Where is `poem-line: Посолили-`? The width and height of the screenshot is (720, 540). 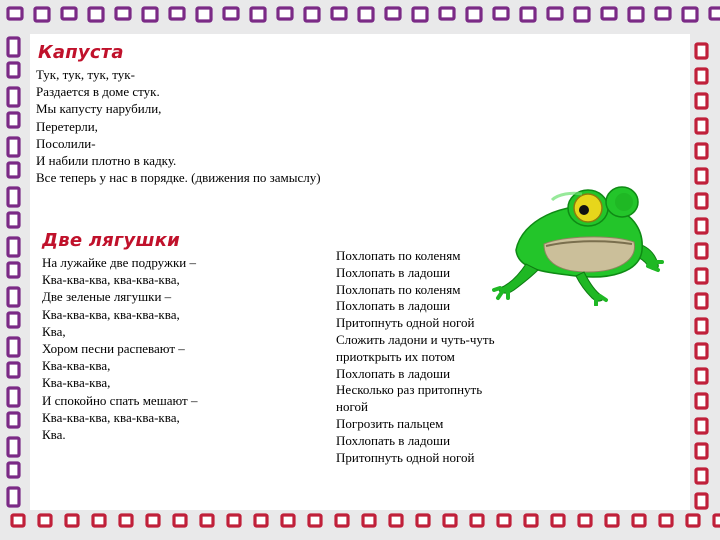
poem-line: Посолили- is located at coordinates (66, 143).